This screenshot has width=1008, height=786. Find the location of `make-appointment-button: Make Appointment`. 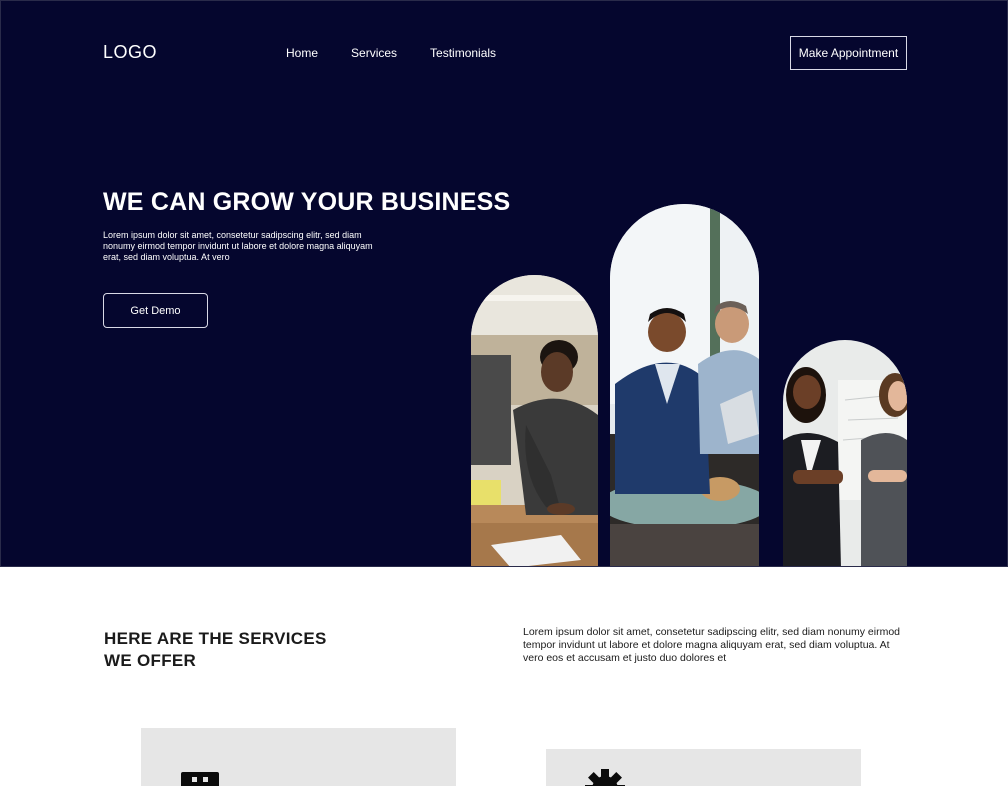

make-appointment-button: Make Appointment is located at coordinates (848, 53).